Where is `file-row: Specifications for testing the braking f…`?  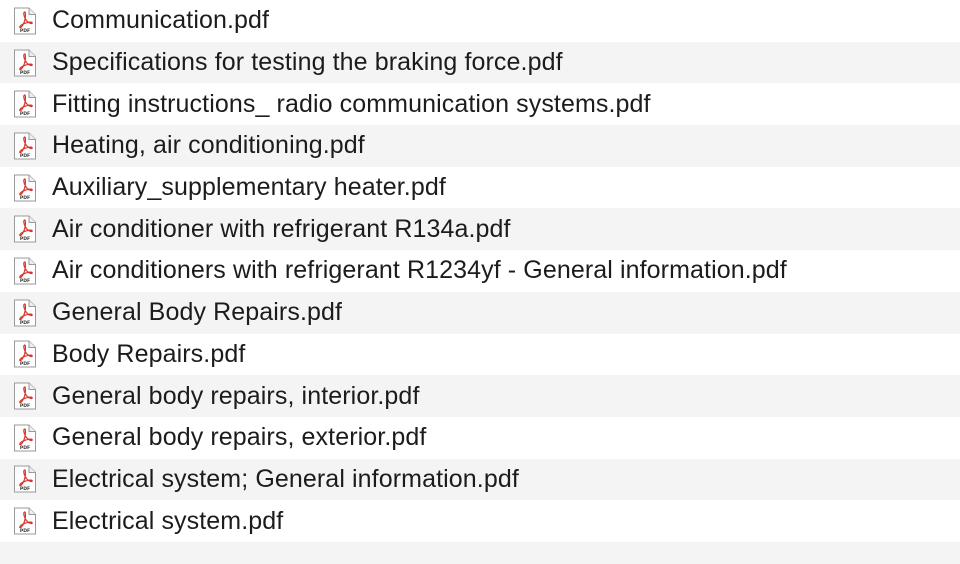 file-row: Specifications for testing the braking f… is located at coordinates (480, 62).